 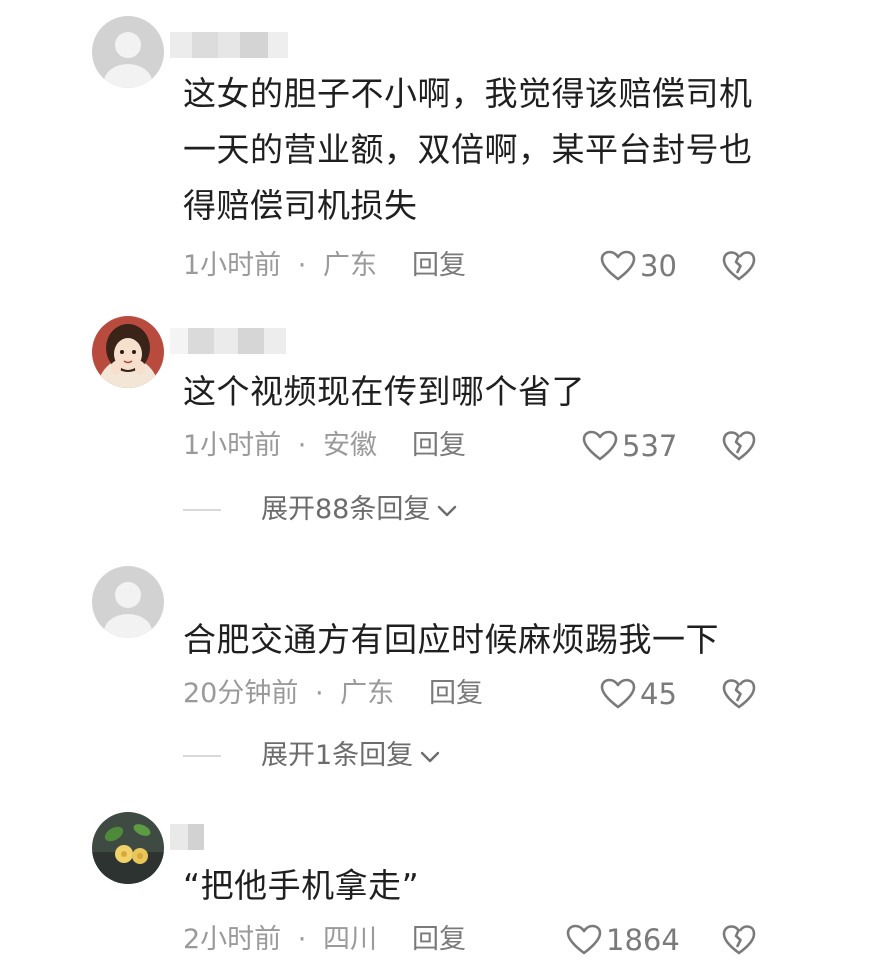 I want to click on comment-meta: 2小时前 · 四川 回复, so click(x=324, y=940).